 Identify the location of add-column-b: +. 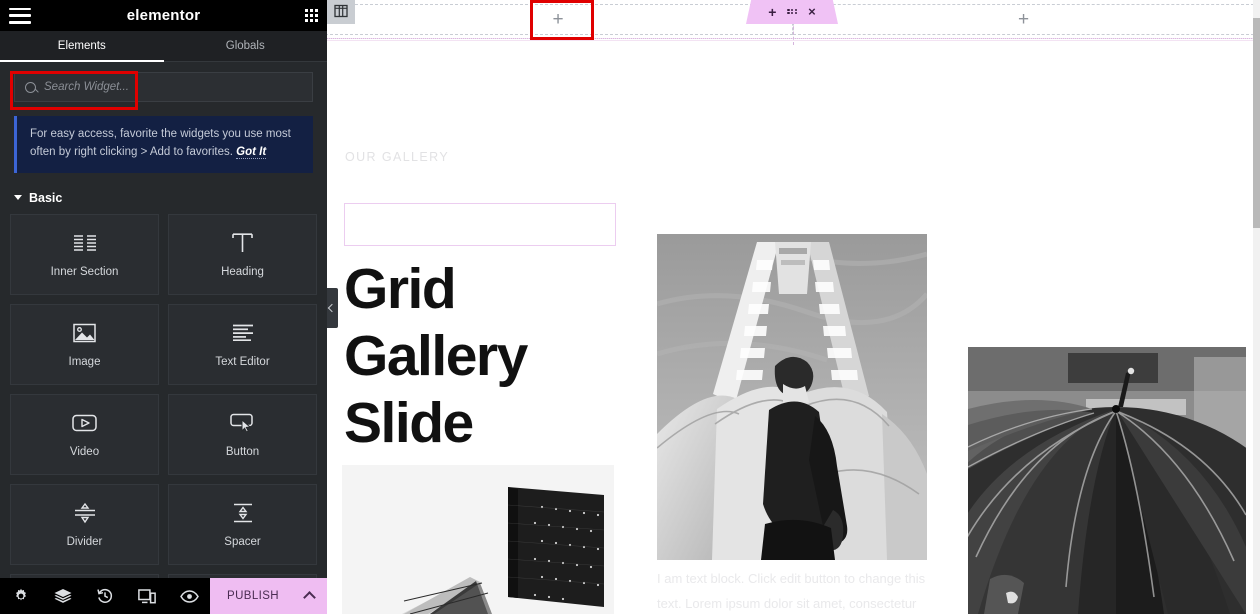
(1023, 19).